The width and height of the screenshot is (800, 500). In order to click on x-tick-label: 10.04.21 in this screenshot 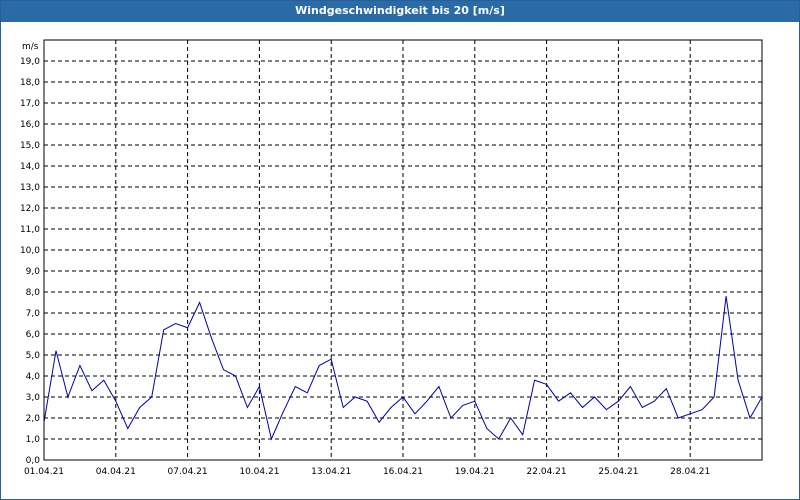, I will do `click(259, 472)`.